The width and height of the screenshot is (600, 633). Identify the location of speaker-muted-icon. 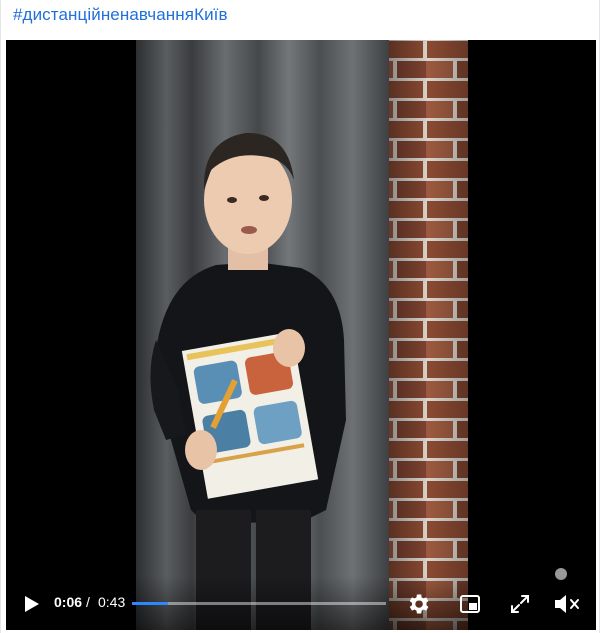
(567, 604).